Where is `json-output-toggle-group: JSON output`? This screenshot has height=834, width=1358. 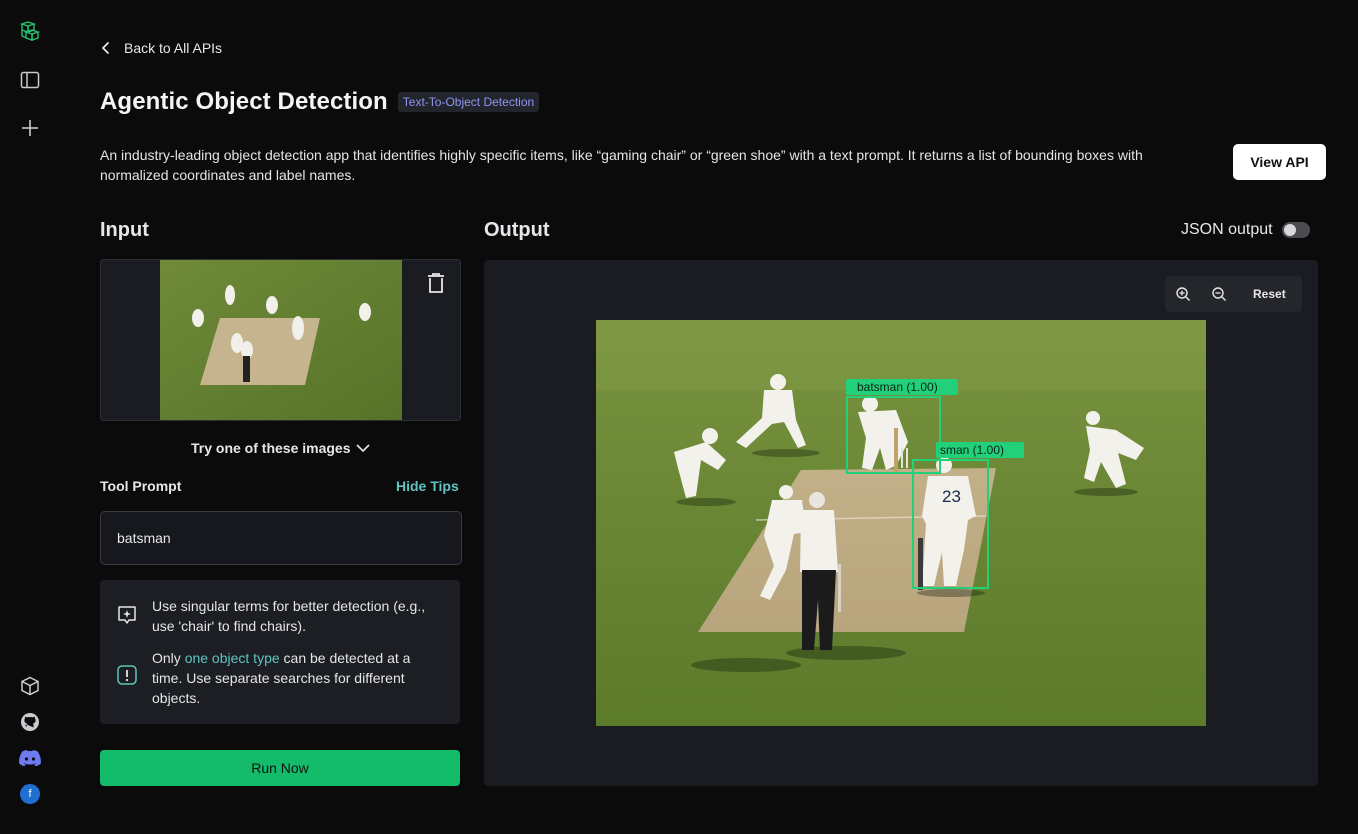 json-output-toggle-group: JSON output is located at coordinates (1245, 230).